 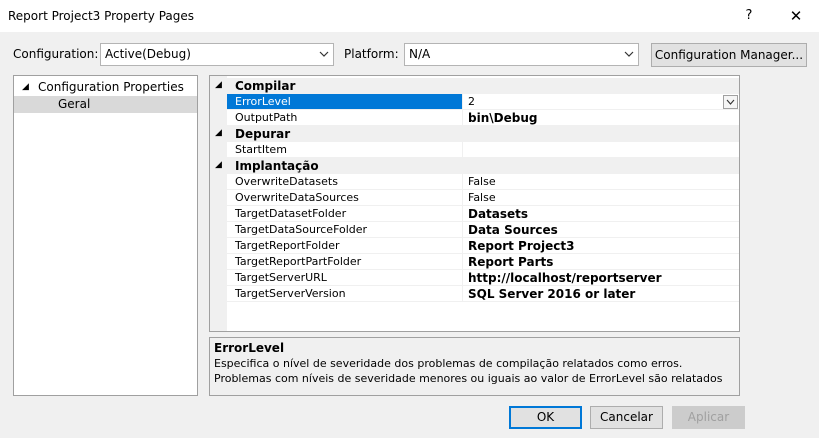 I want to click on property-row-outputpath: OutputPath bin\Debug, so click(x=474, y=118).